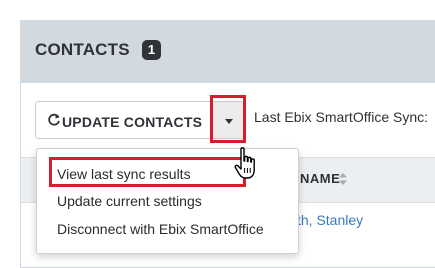 Image resolution: width=435 pixels, height=268 pixels. I want to click on page-title: CONTACTS, so click(82, 49).